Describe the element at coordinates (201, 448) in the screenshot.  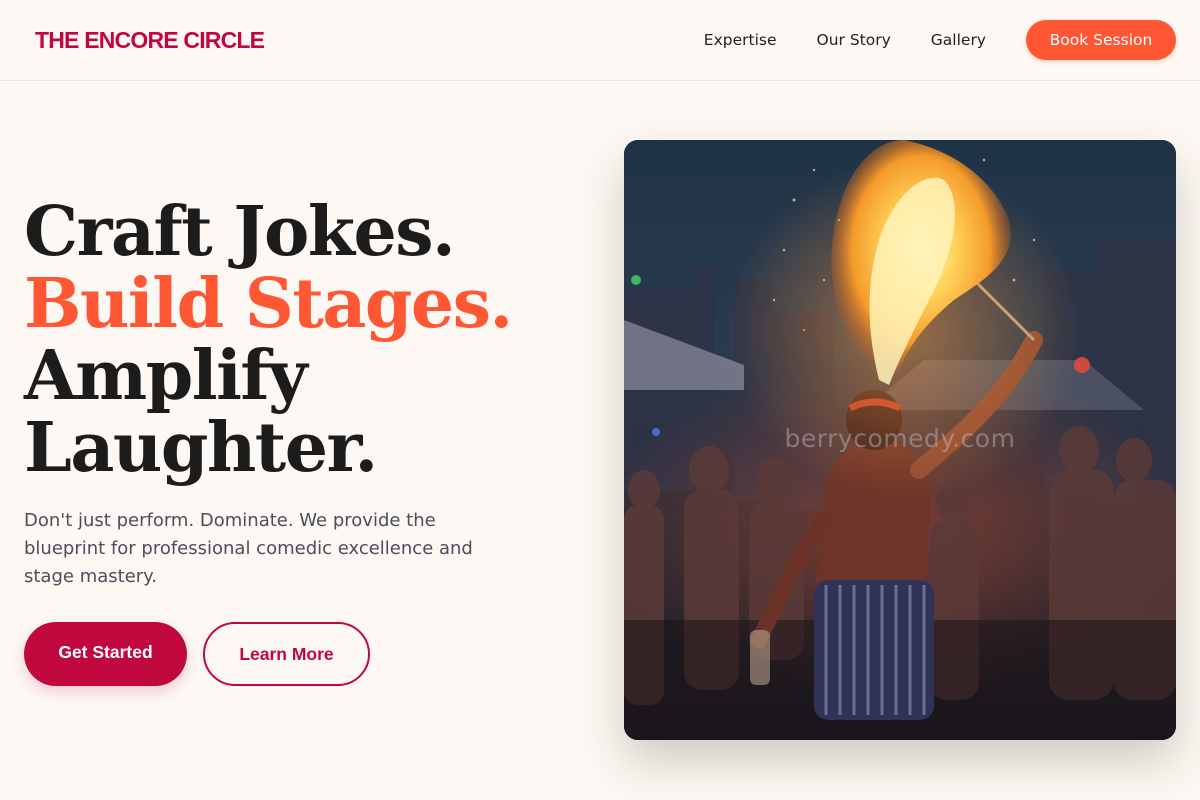
I see `hero-title-line-4: Laughter.` at that location.